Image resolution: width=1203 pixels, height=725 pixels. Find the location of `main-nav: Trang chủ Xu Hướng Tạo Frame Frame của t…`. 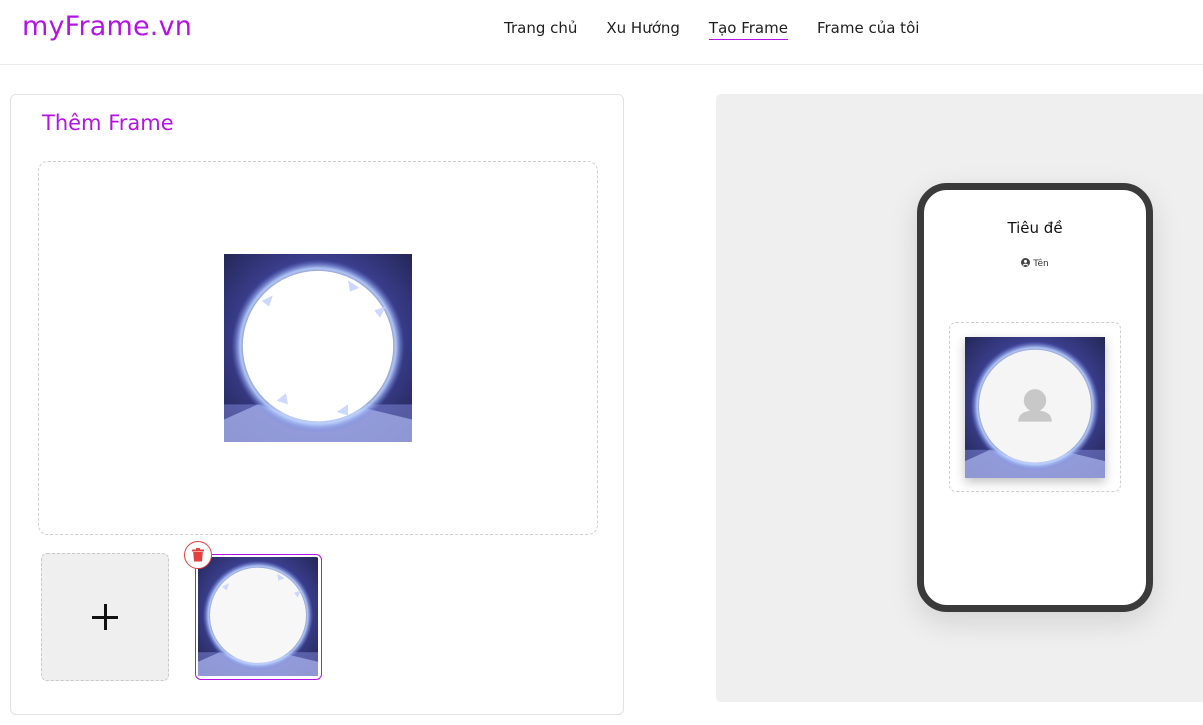

main-nav: Trang chủ Xu Hướng Tạo Frame Frame của t… is located at coordinates (711, 29).